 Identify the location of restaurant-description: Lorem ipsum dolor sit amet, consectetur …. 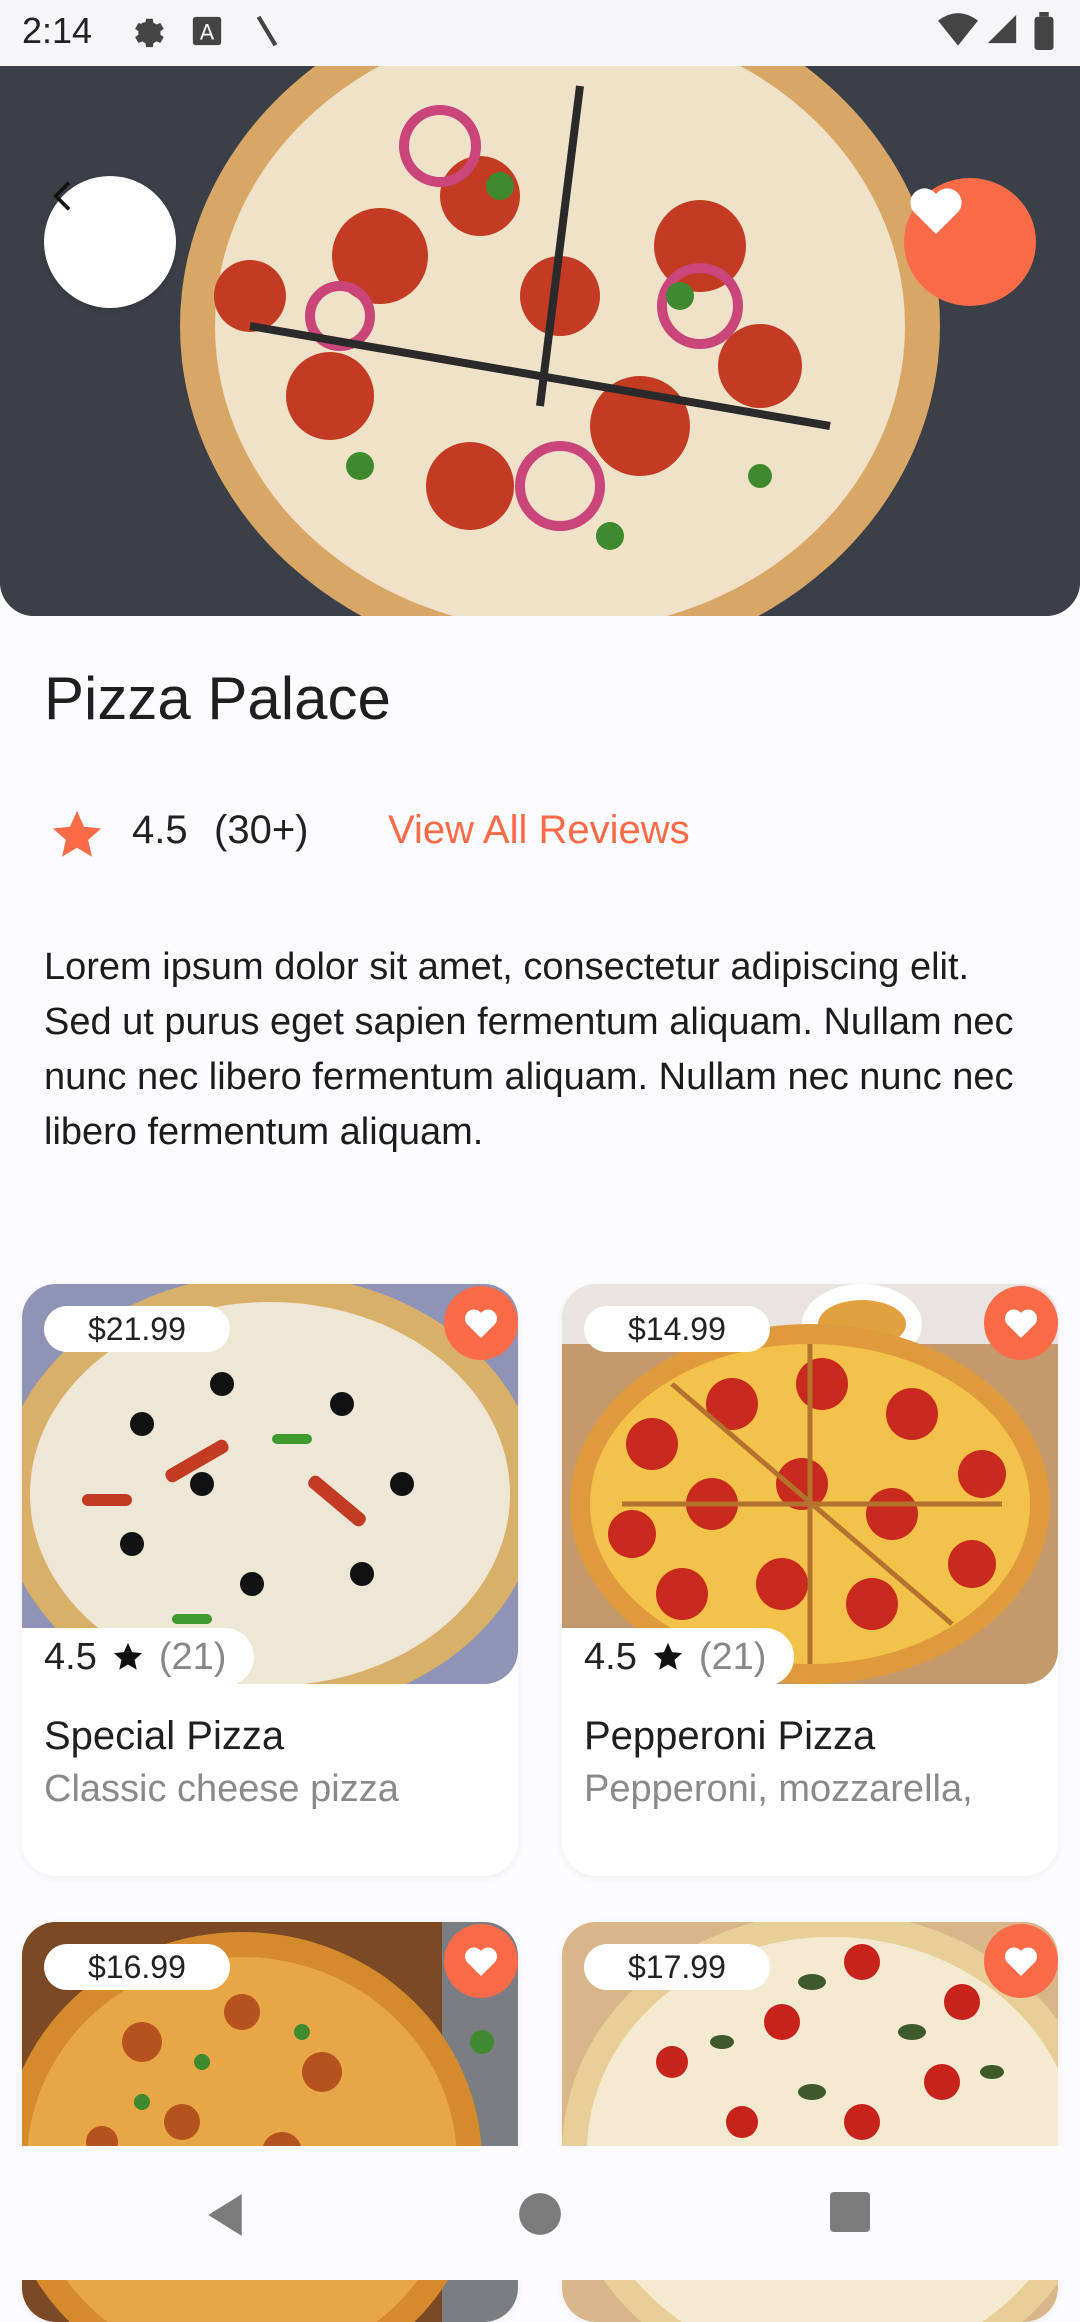
(529, 1049).